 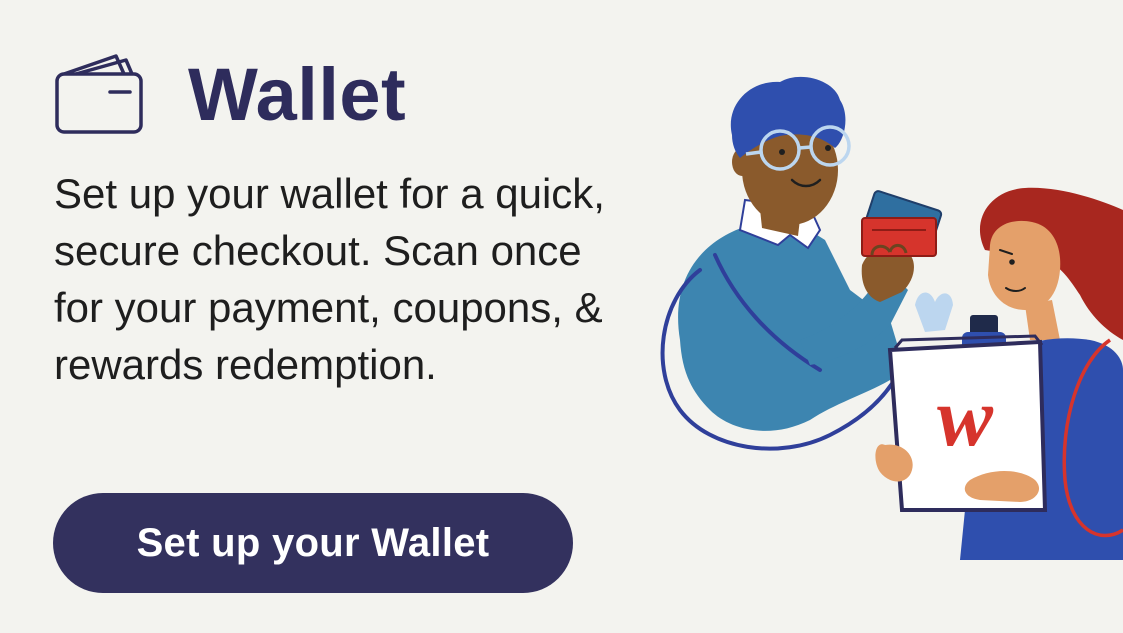 I want to click on setup-wallet-button: Set up your Wallet, so click(x=313, y=543).